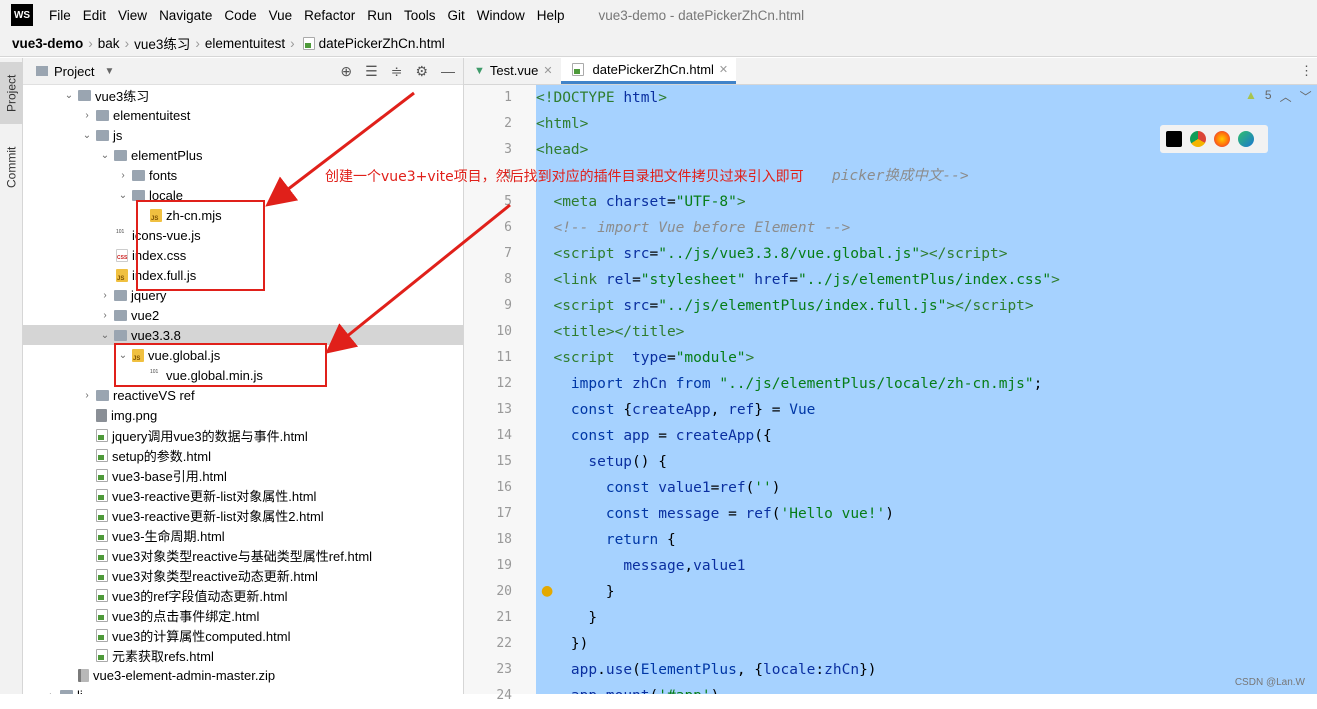 This screenshot has height=709, width=1317. What do you see at coordinates (243, 435) in the screenshot?
I see `tree-item: jquery调用vue3的数据与事件.html` at bounding box center [243, 435].